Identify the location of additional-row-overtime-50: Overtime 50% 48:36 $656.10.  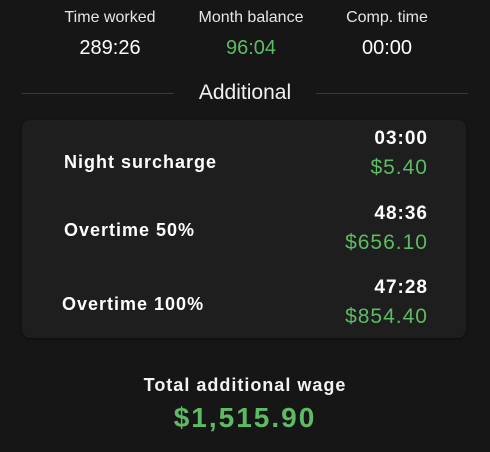
(244, 232).